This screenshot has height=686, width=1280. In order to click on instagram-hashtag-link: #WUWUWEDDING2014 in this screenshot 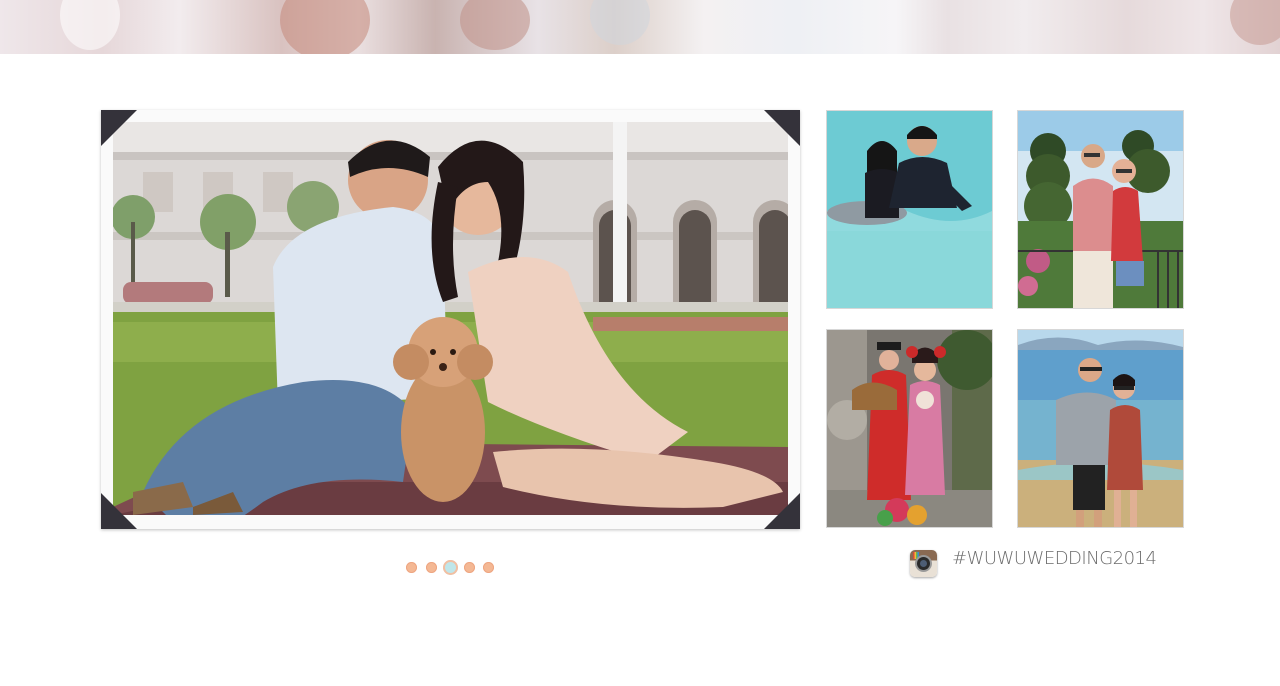, I will do `click(1054, 558)`.